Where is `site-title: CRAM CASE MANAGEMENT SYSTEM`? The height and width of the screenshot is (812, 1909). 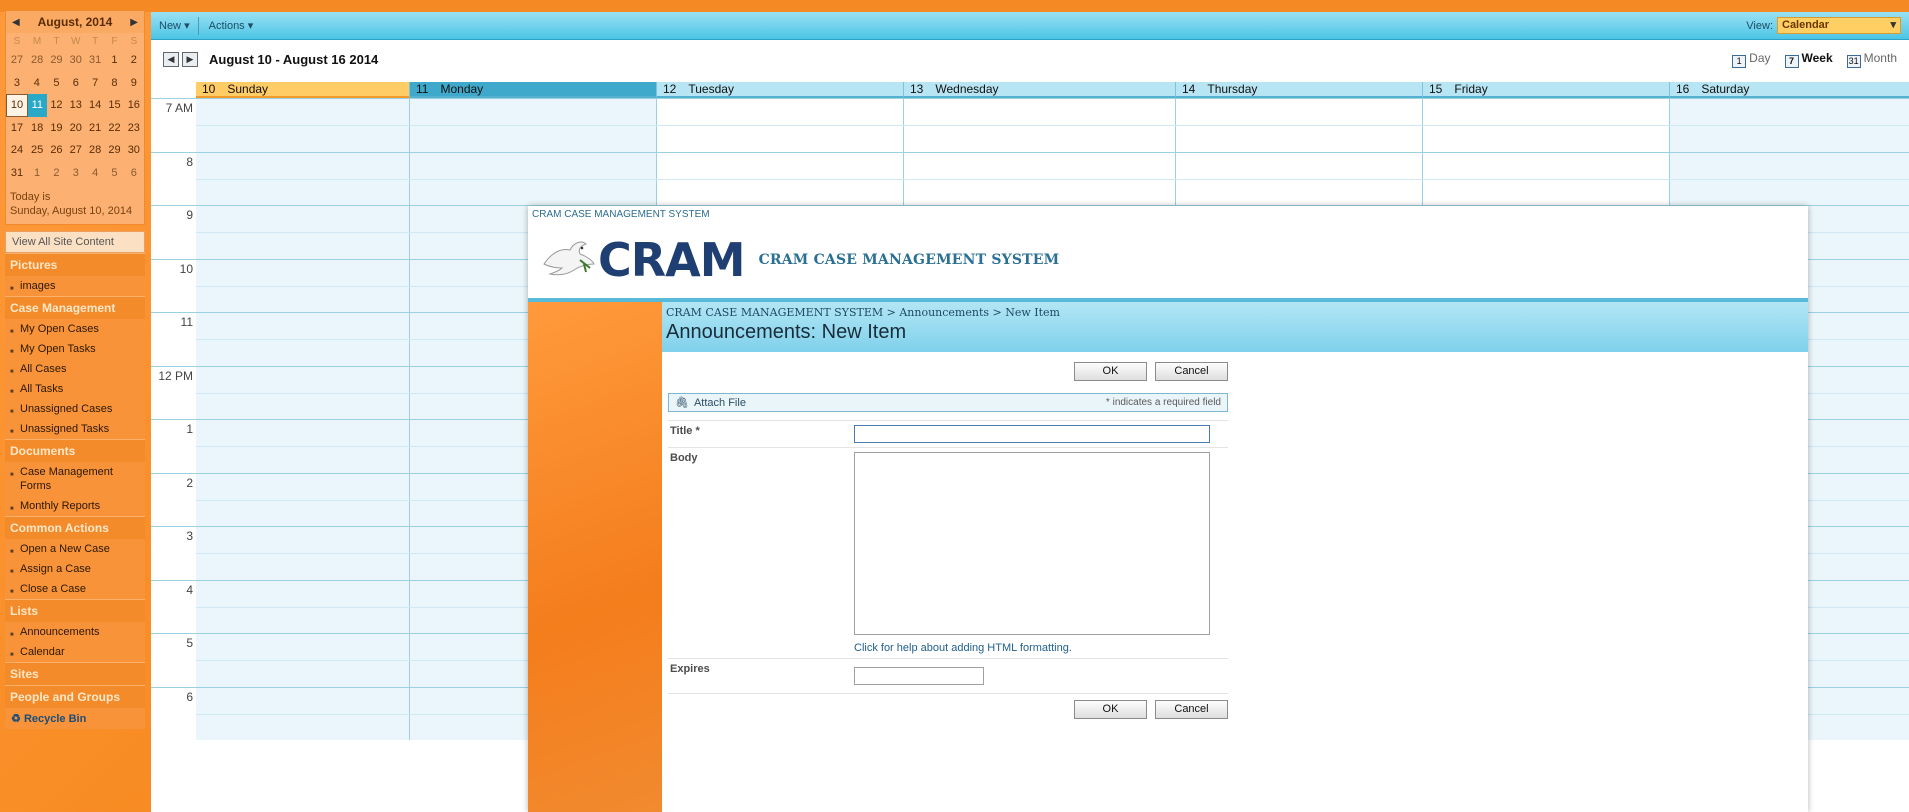
site-title: CRAM CASE MANAGEMENT SYSTEM is located at coordinates (909, 260).